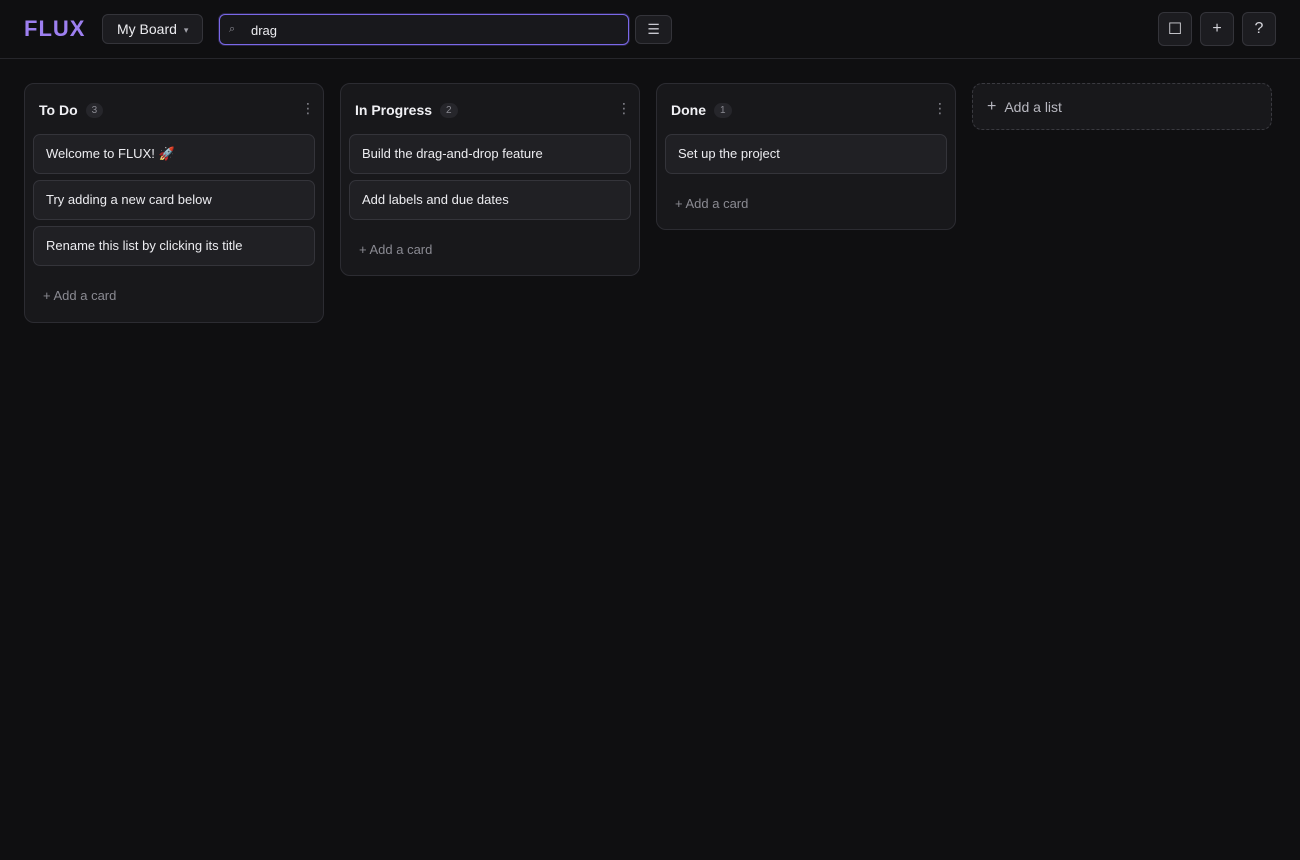 The width and height of the screenshot is (1300, 860). What do you see at coordinates (449, 110) in the screenshot?
I see `list-count-badge: 2` at bounding box center [449, 110].